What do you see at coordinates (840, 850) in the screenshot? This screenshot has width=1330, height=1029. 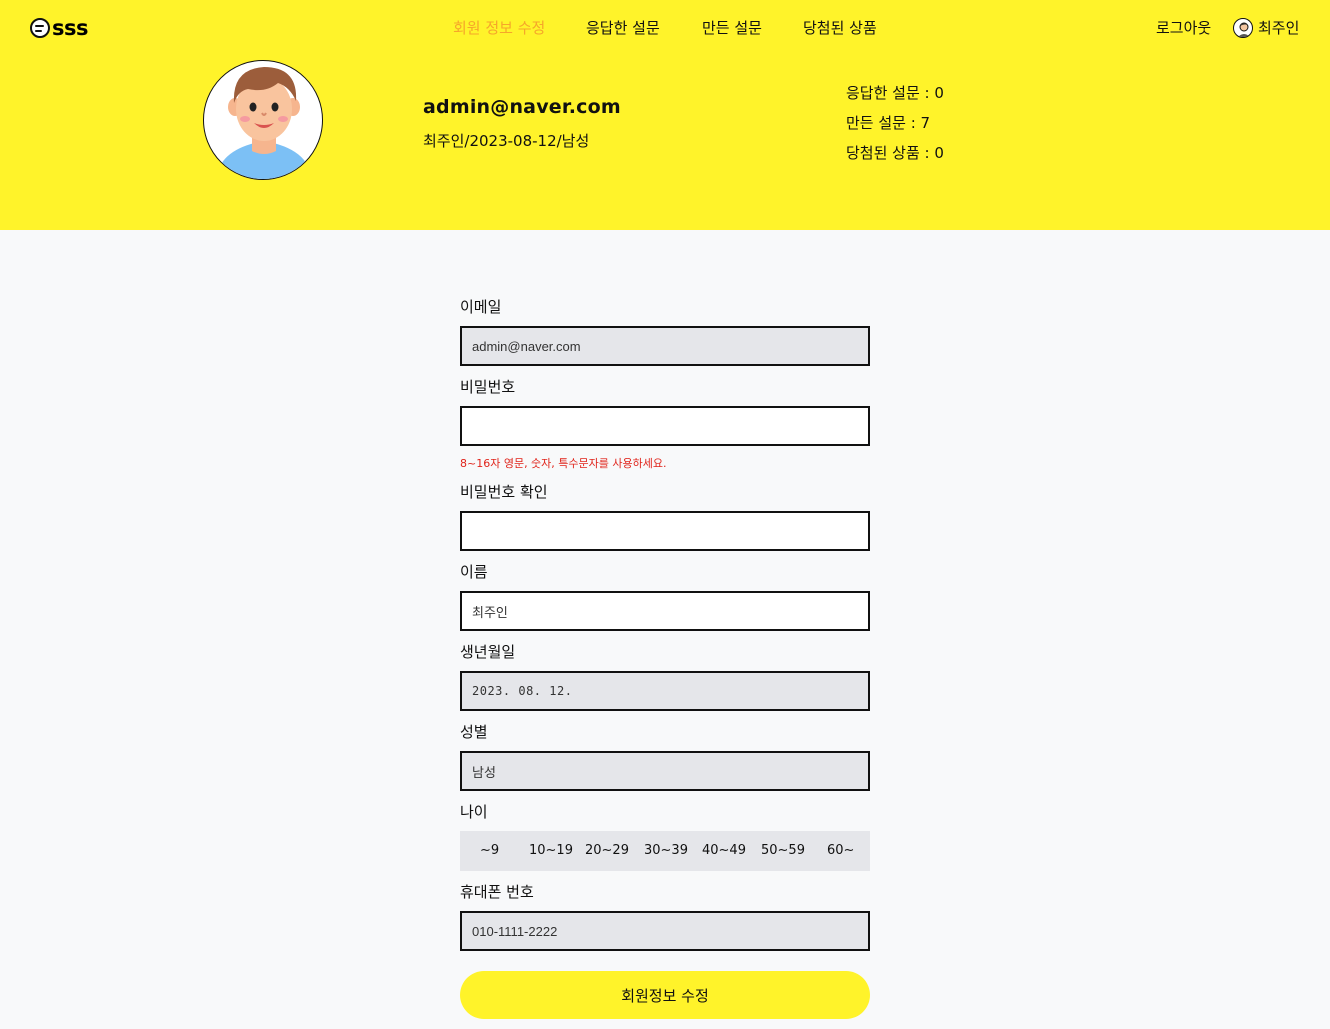 I see `age-option: 60~` at bounding box center [840, 850].